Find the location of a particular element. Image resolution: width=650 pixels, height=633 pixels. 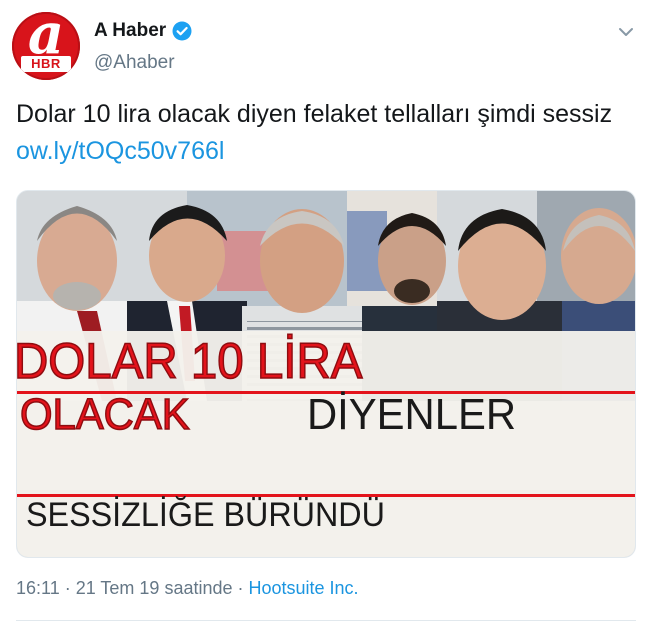

headline-line-3: SESSİZLİĞE BÜRÜNDÜ is located at coordinates (205, 515).